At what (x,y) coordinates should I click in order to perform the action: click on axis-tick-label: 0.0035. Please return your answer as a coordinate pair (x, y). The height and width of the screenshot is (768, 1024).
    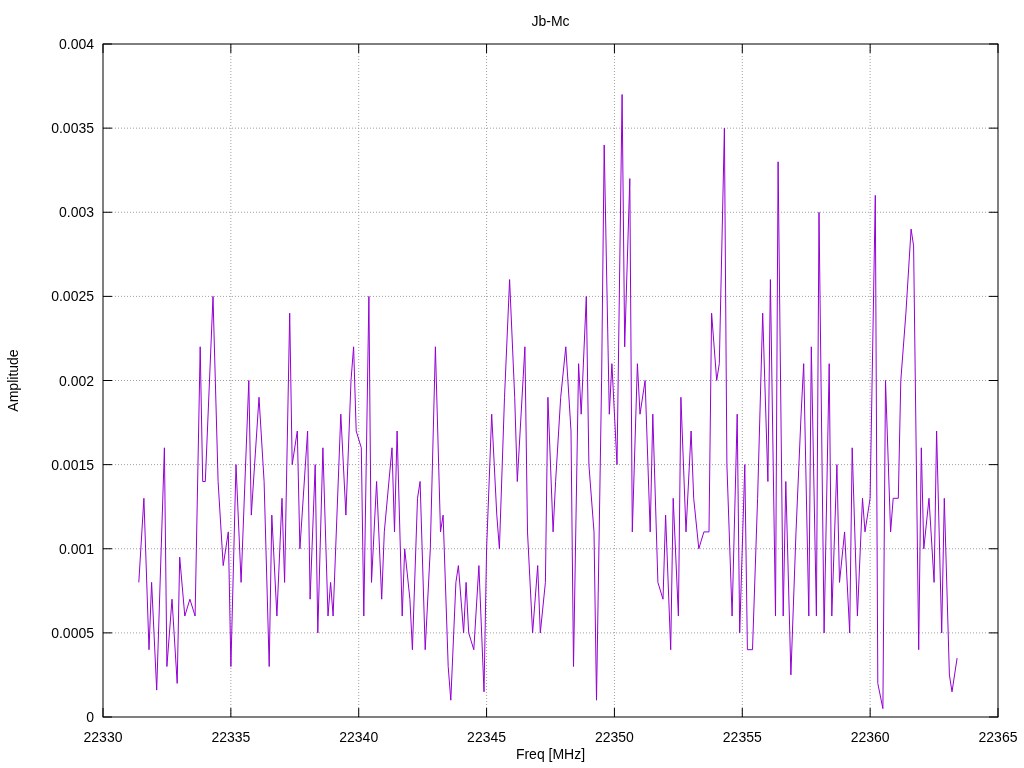
    Looking at the image, I should click on (72, 128).